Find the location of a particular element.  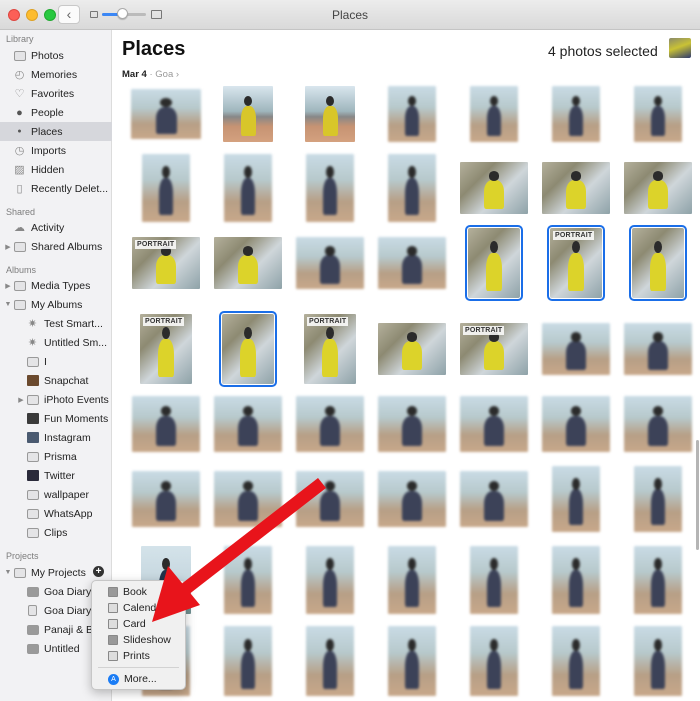

icon-shape is located at coordinates (19, 246).